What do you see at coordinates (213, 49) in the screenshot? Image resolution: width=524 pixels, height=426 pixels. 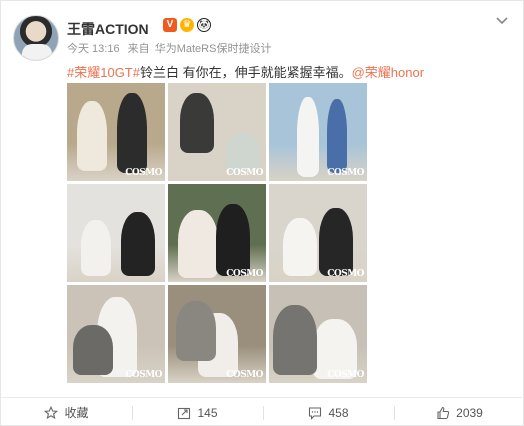 I see `source-device: 华为MateRS保时捷设计` at bounding box center [213, 49].